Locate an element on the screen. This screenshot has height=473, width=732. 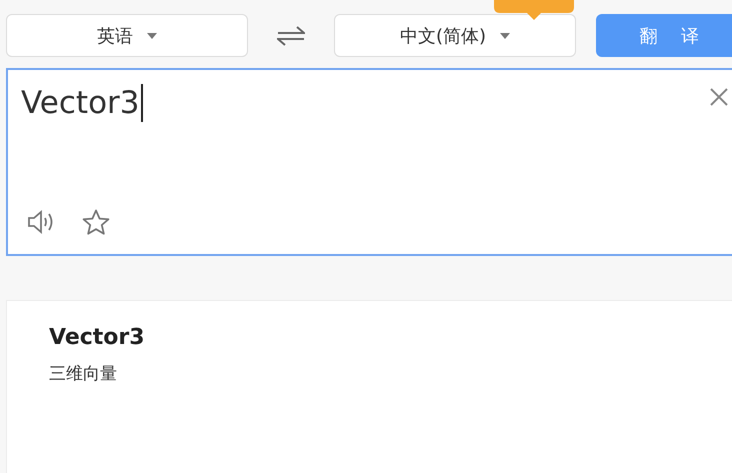
star-icon is located at coordinates (96, 222).